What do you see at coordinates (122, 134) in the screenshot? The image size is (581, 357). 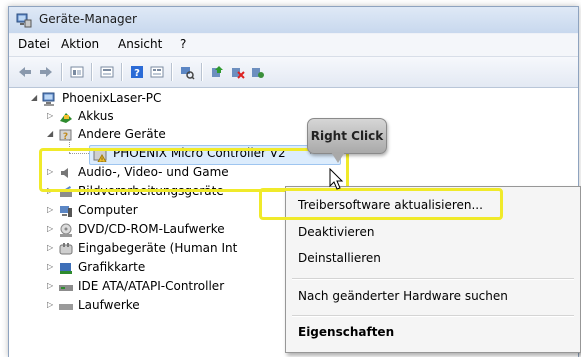 I see `tree-label: Andere Geräte` at bounding box center [122, 134].